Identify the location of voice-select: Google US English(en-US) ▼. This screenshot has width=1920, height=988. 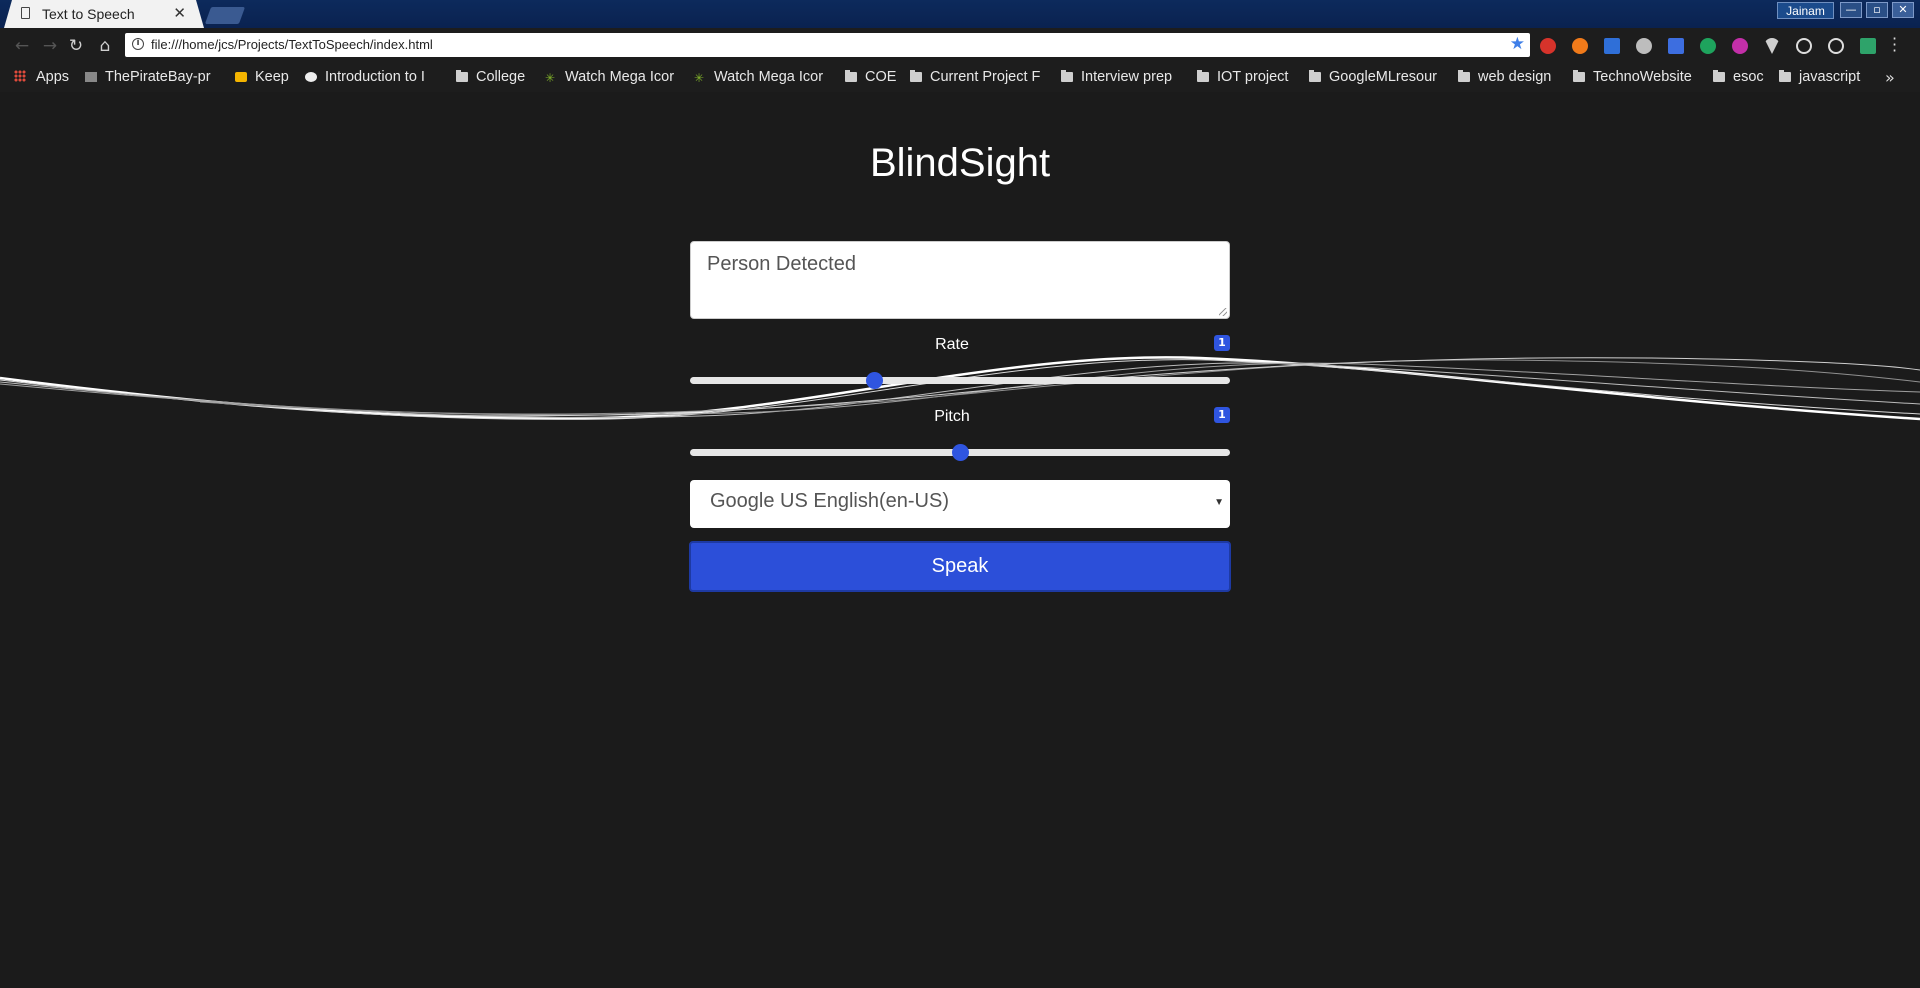
(960, 504).